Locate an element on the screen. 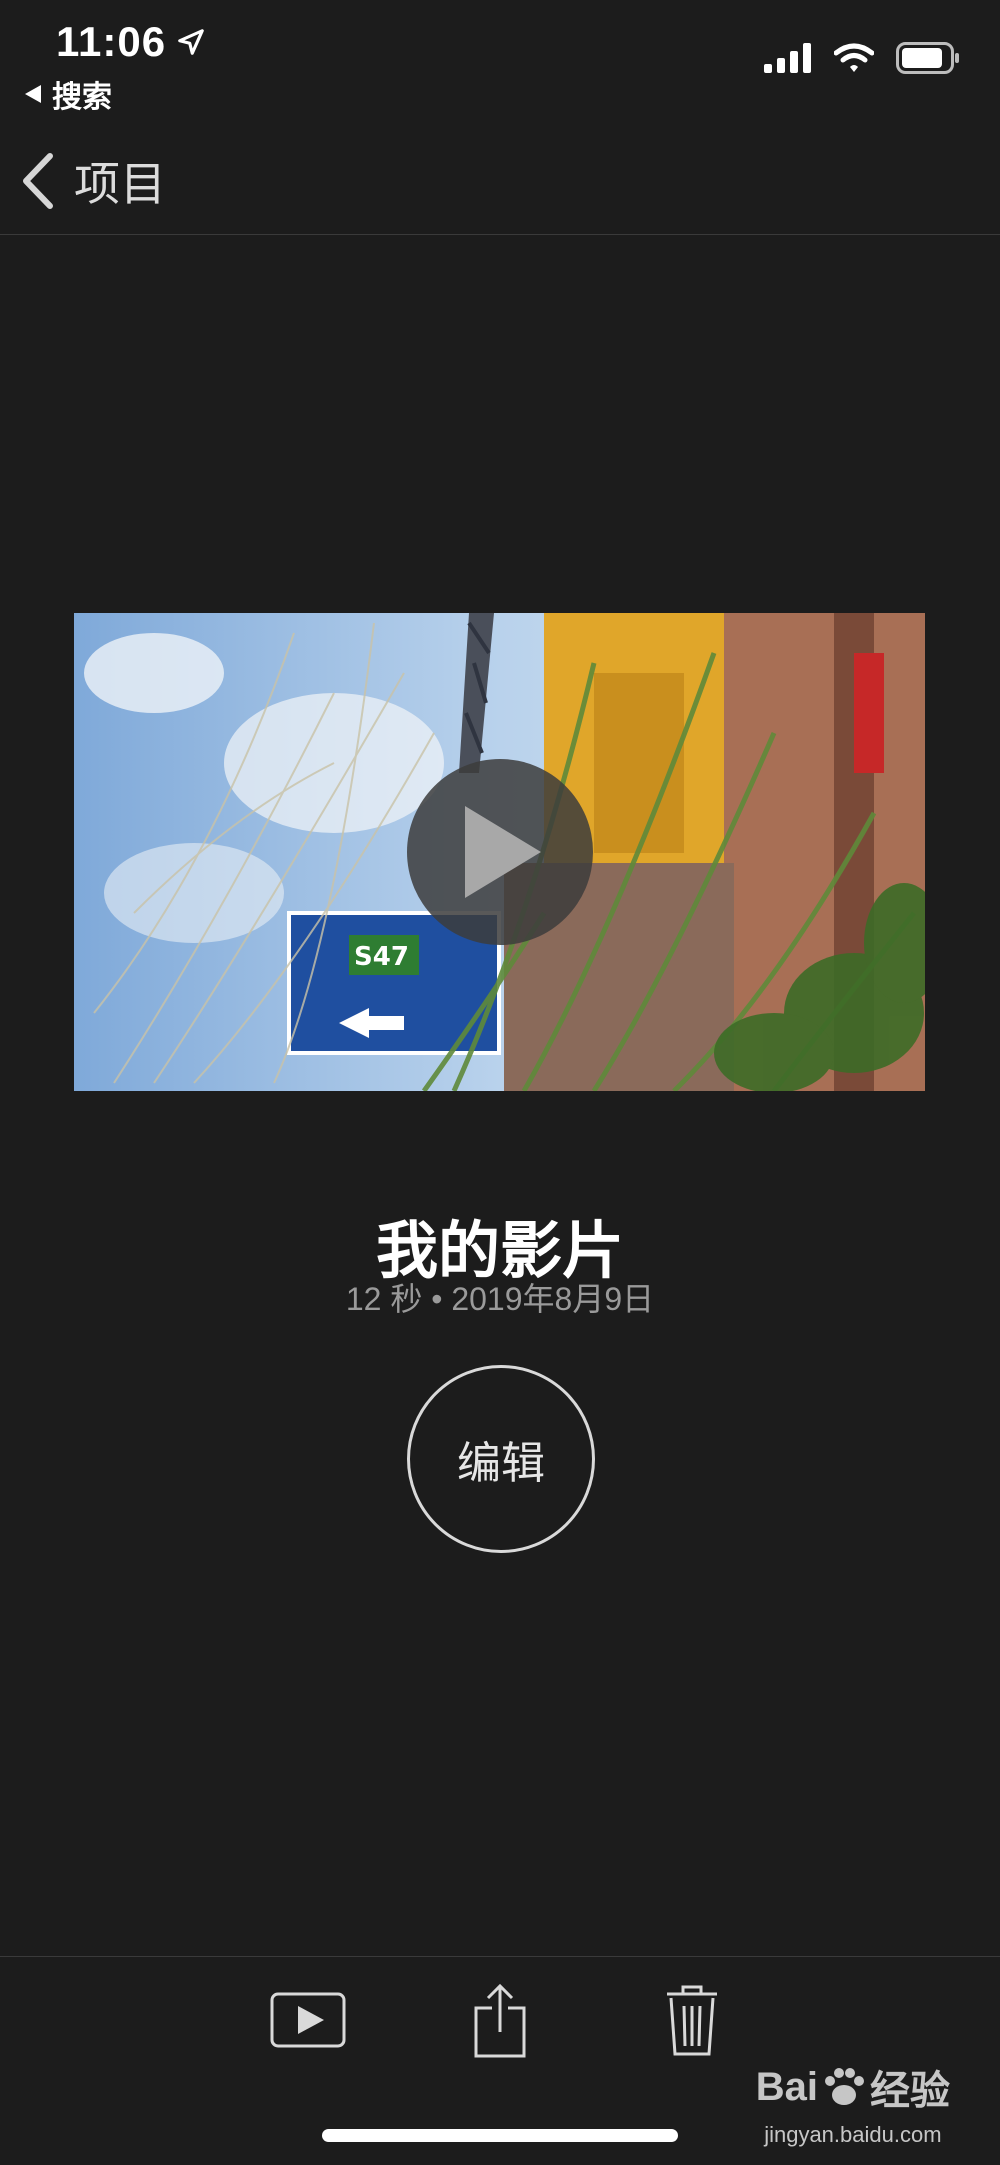 The image size is (1000, 2165). trash-icon is located at coordinates (692, 2020).